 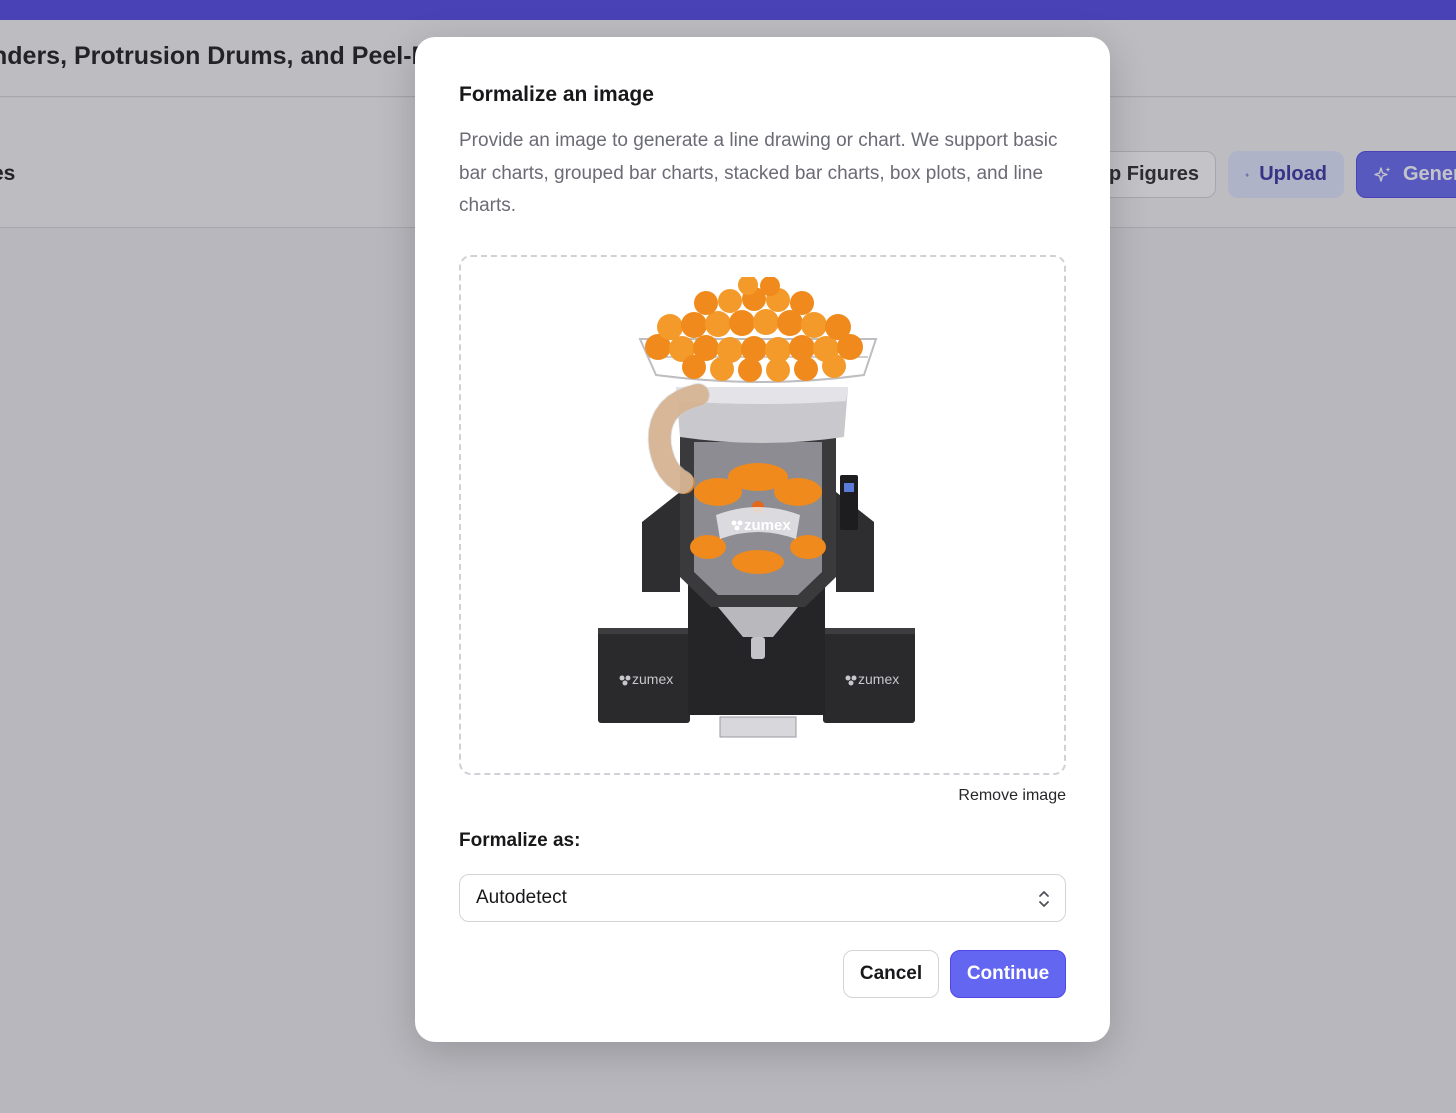 What do you see at coordinates (1044, 899) in the screenshot?
I see `chevron-up-down-icon` at bounding box center [1044, 899].